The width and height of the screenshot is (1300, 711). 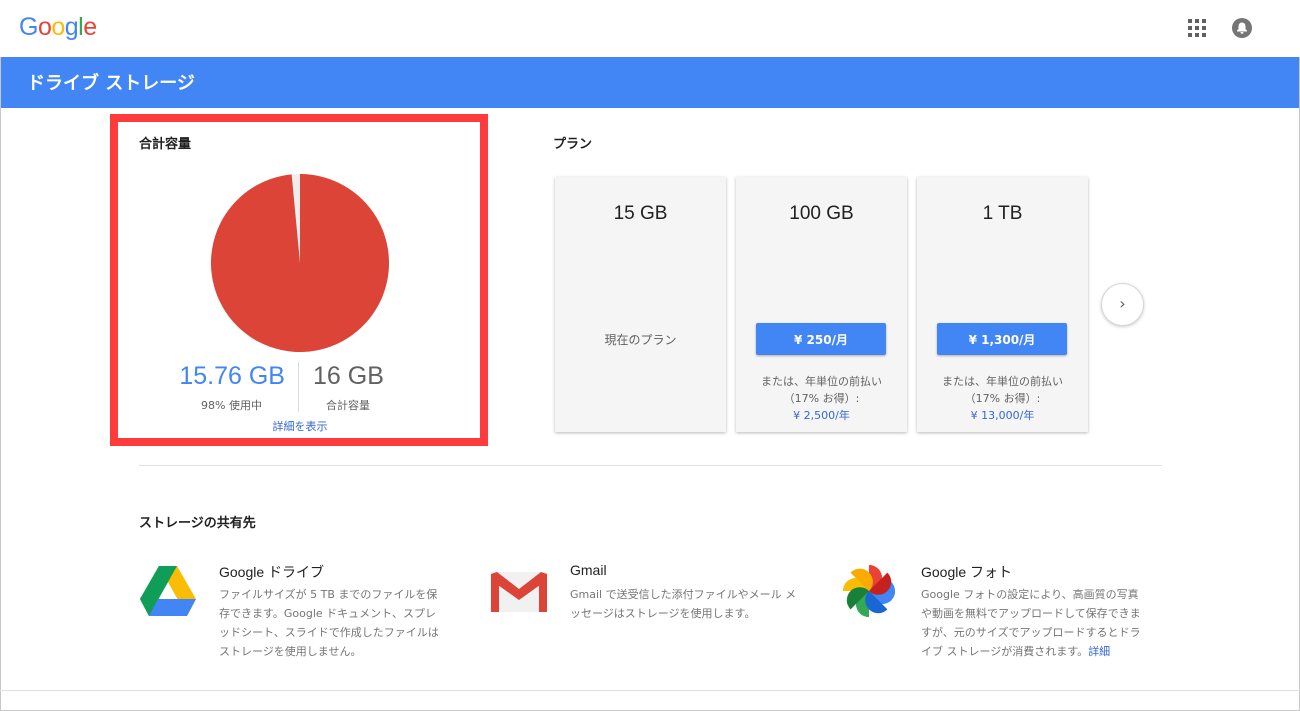 I want to click on logo-letter: G, so click(x=28, y=27).